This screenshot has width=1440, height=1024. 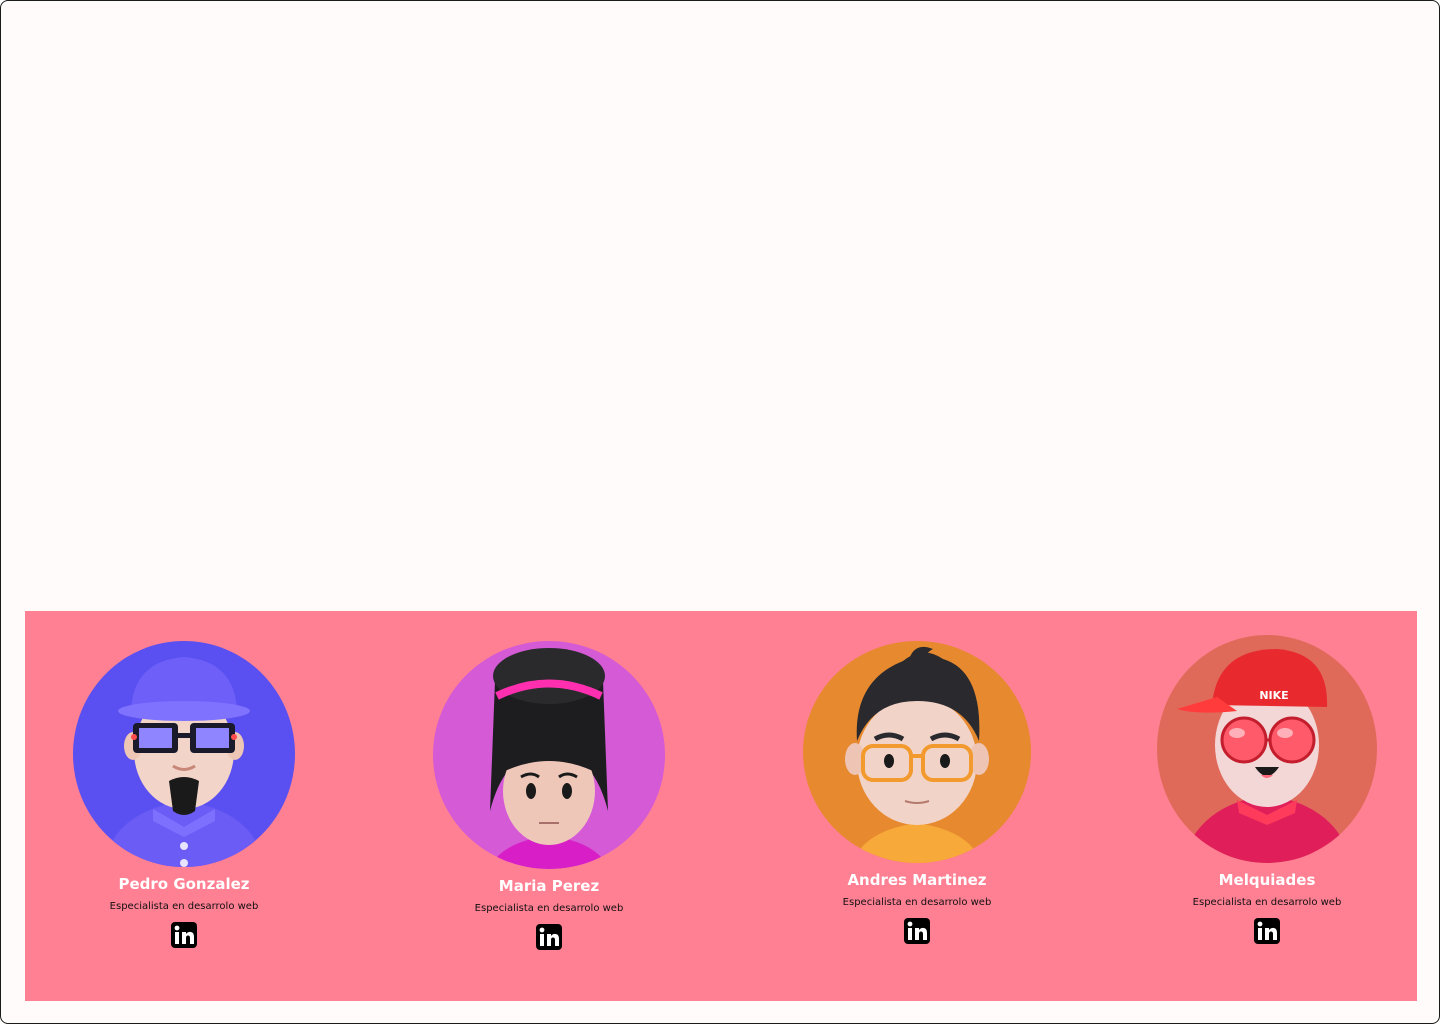 What do you see at coordinates (549, 886) in the screenshot?
I see `member-name: Maria Perez` at bounding box center [549, 886].